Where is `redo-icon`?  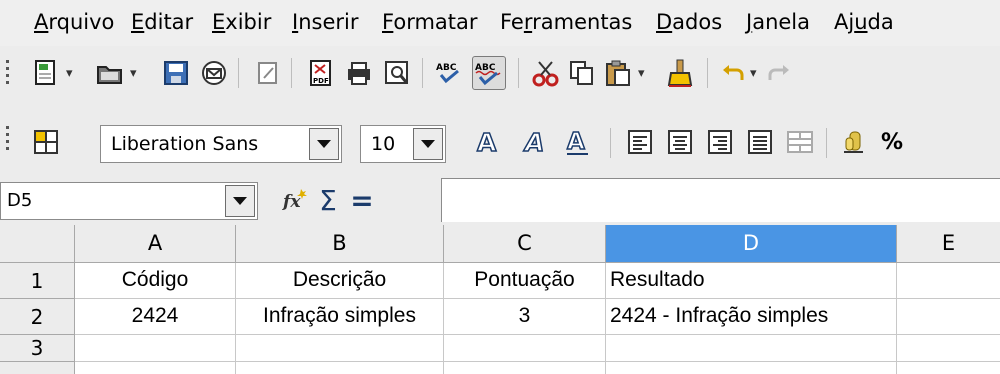
redo-icon is located at coordinates (779, 73).